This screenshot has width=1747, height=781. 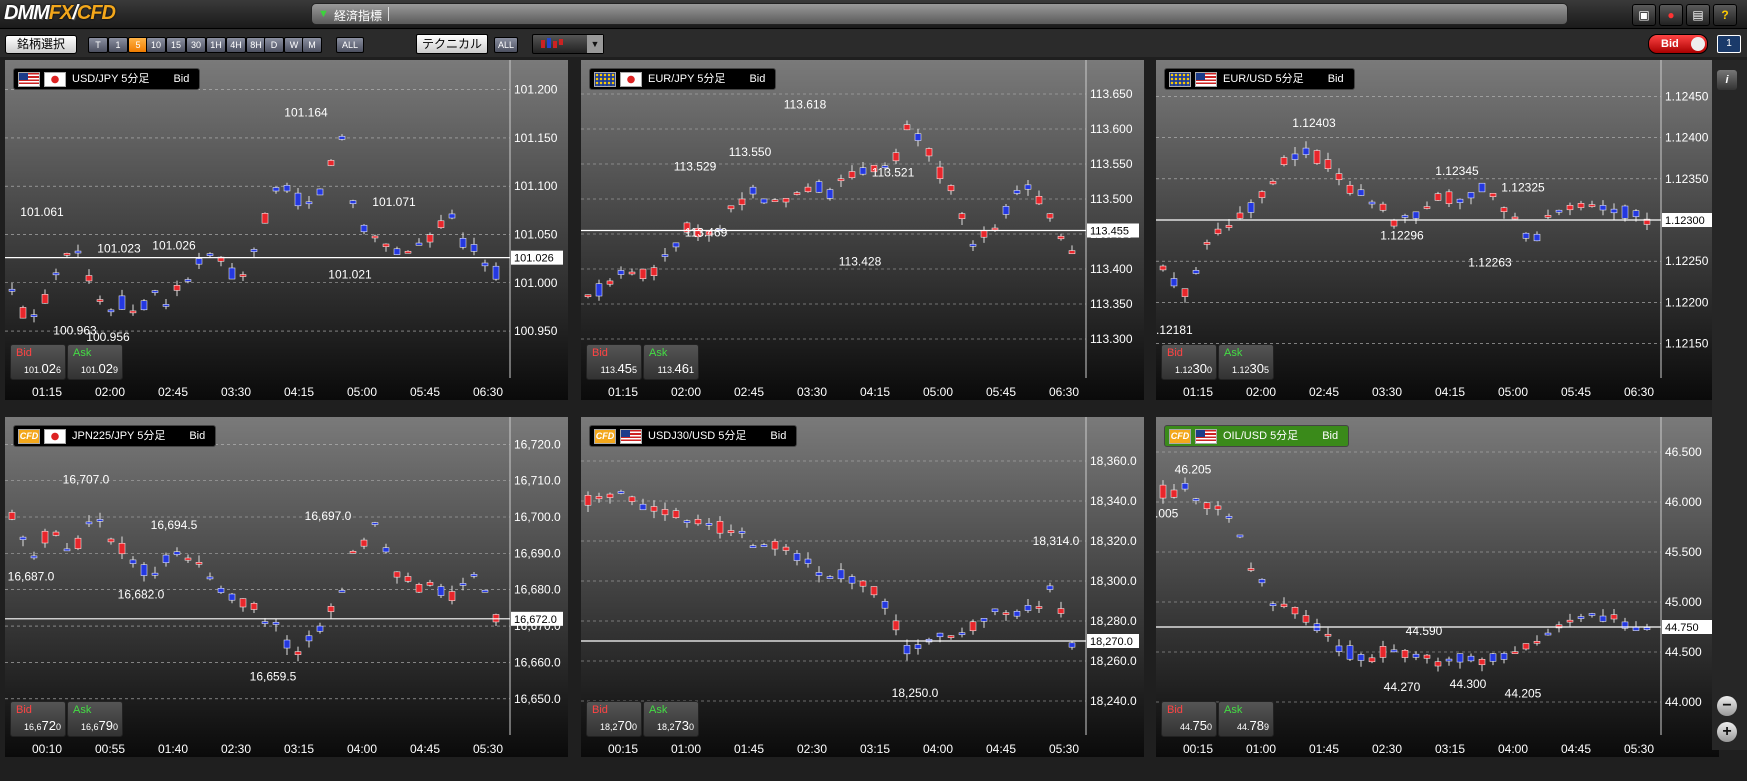 What do you see at coordinates (1113, 621) in the screenshot?
I see `y-axis-tick: 18,280.0` at bounding box center [1113, 621].